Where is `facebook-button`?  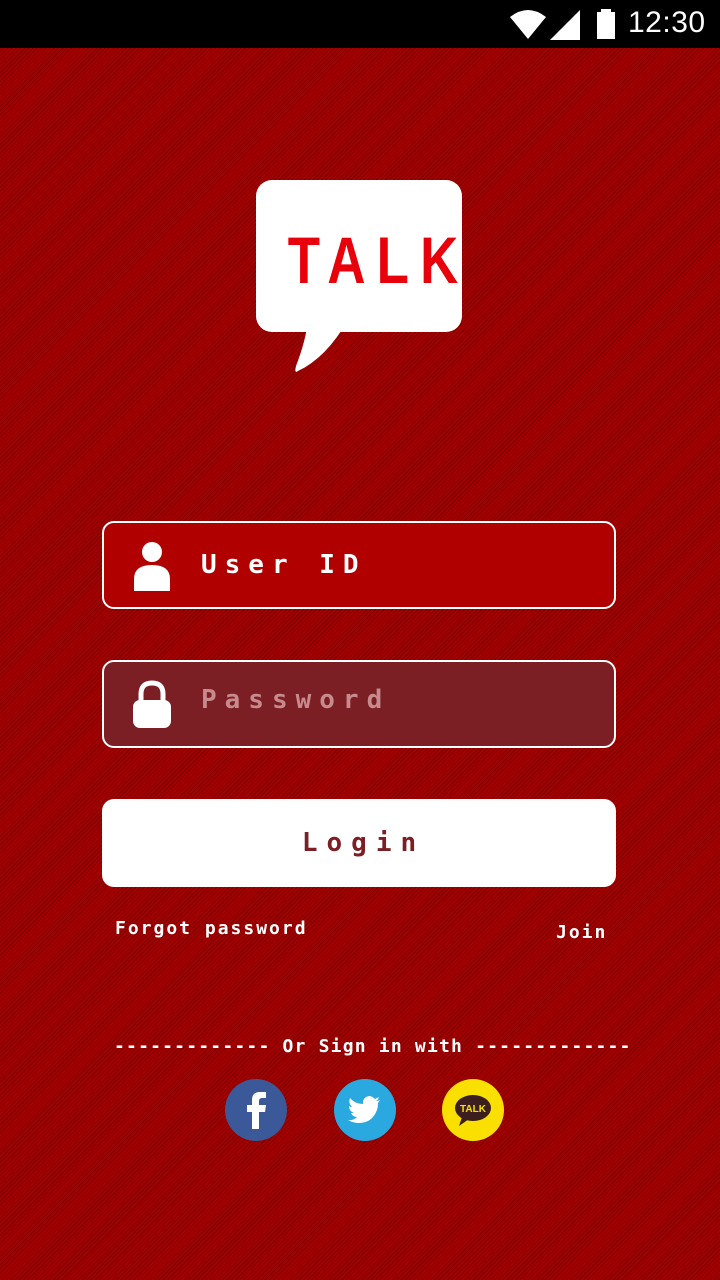
facebook-button is located at coordinates (256, 1110).